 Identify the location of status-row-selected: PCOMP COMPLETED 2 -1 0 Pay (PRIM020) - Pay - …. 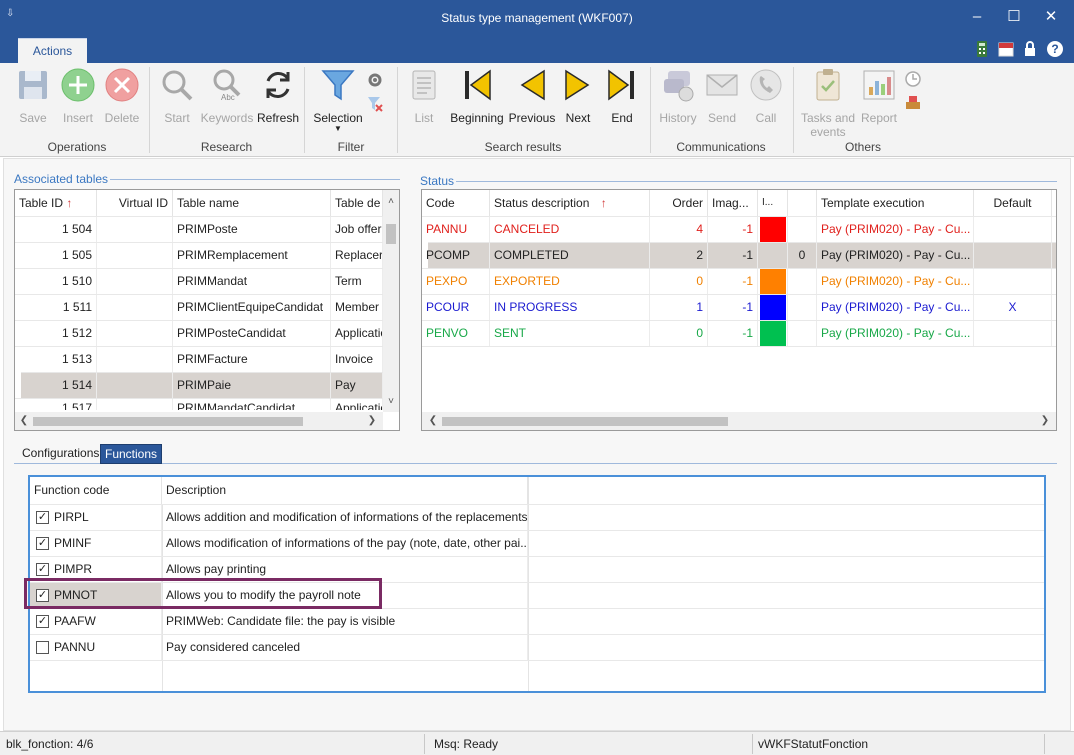
(741, 255).